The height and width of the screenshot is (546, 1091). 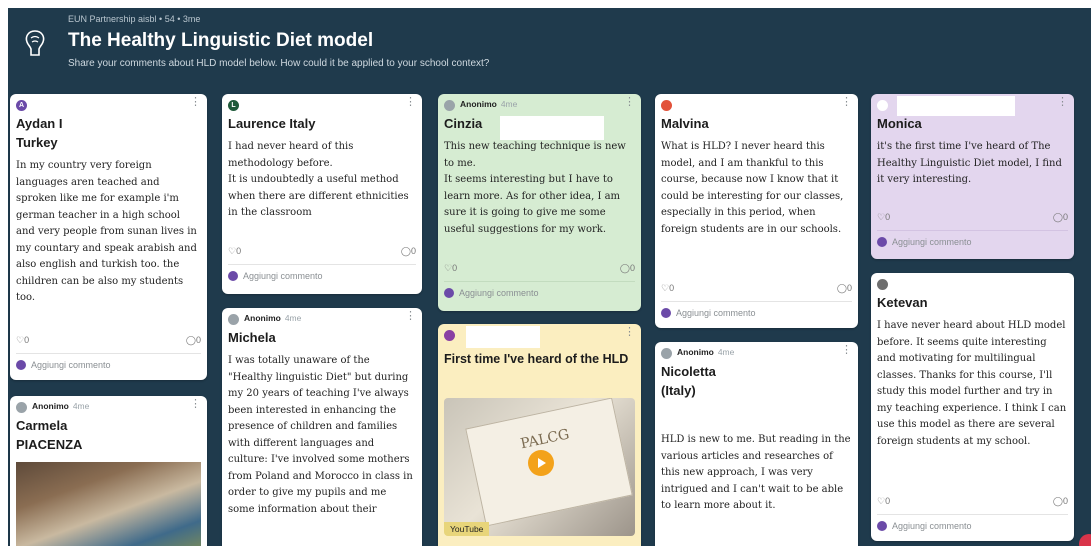 I want to click on post-title: First time I've heard of the HLD, so click(x=536, y=359).